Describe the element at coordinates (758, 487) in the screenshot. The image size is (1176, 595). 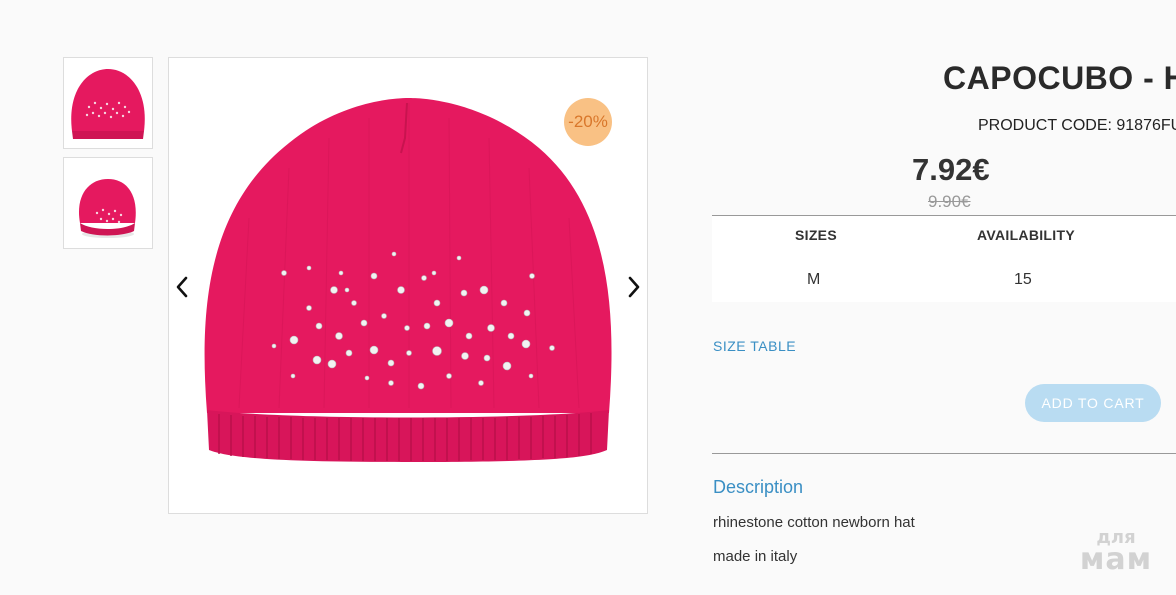
I see `description-heading: Description` at that location.